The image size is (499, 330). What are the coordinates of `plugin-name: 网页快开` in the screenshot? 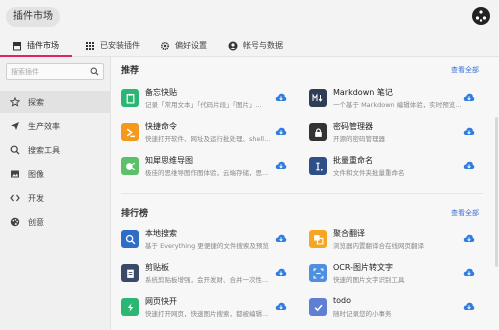 It's located at (161, 301).